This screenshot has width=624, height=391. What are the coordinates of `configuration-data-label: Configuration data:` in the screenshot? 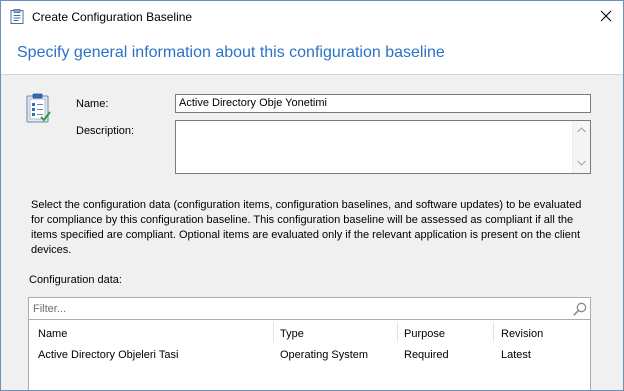 It's located at (75, 280).